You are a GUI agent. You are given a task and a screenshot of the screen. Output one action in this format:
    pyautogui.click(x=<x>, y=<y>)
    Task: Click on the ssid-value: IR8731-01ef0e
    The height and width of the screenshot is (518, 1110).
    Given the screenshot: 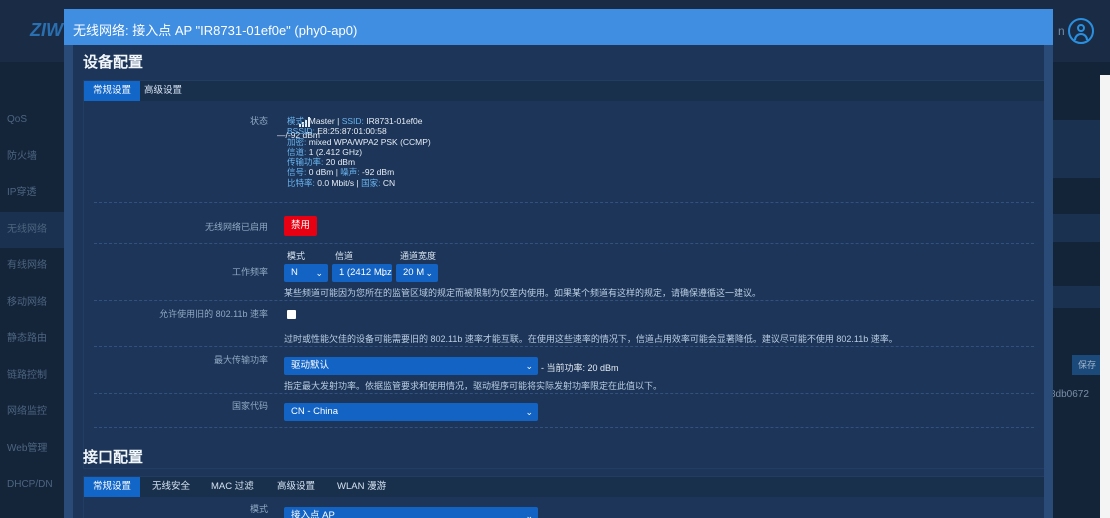 What is the action you would take?
    pyautogui.click(x=394, y=121)
    